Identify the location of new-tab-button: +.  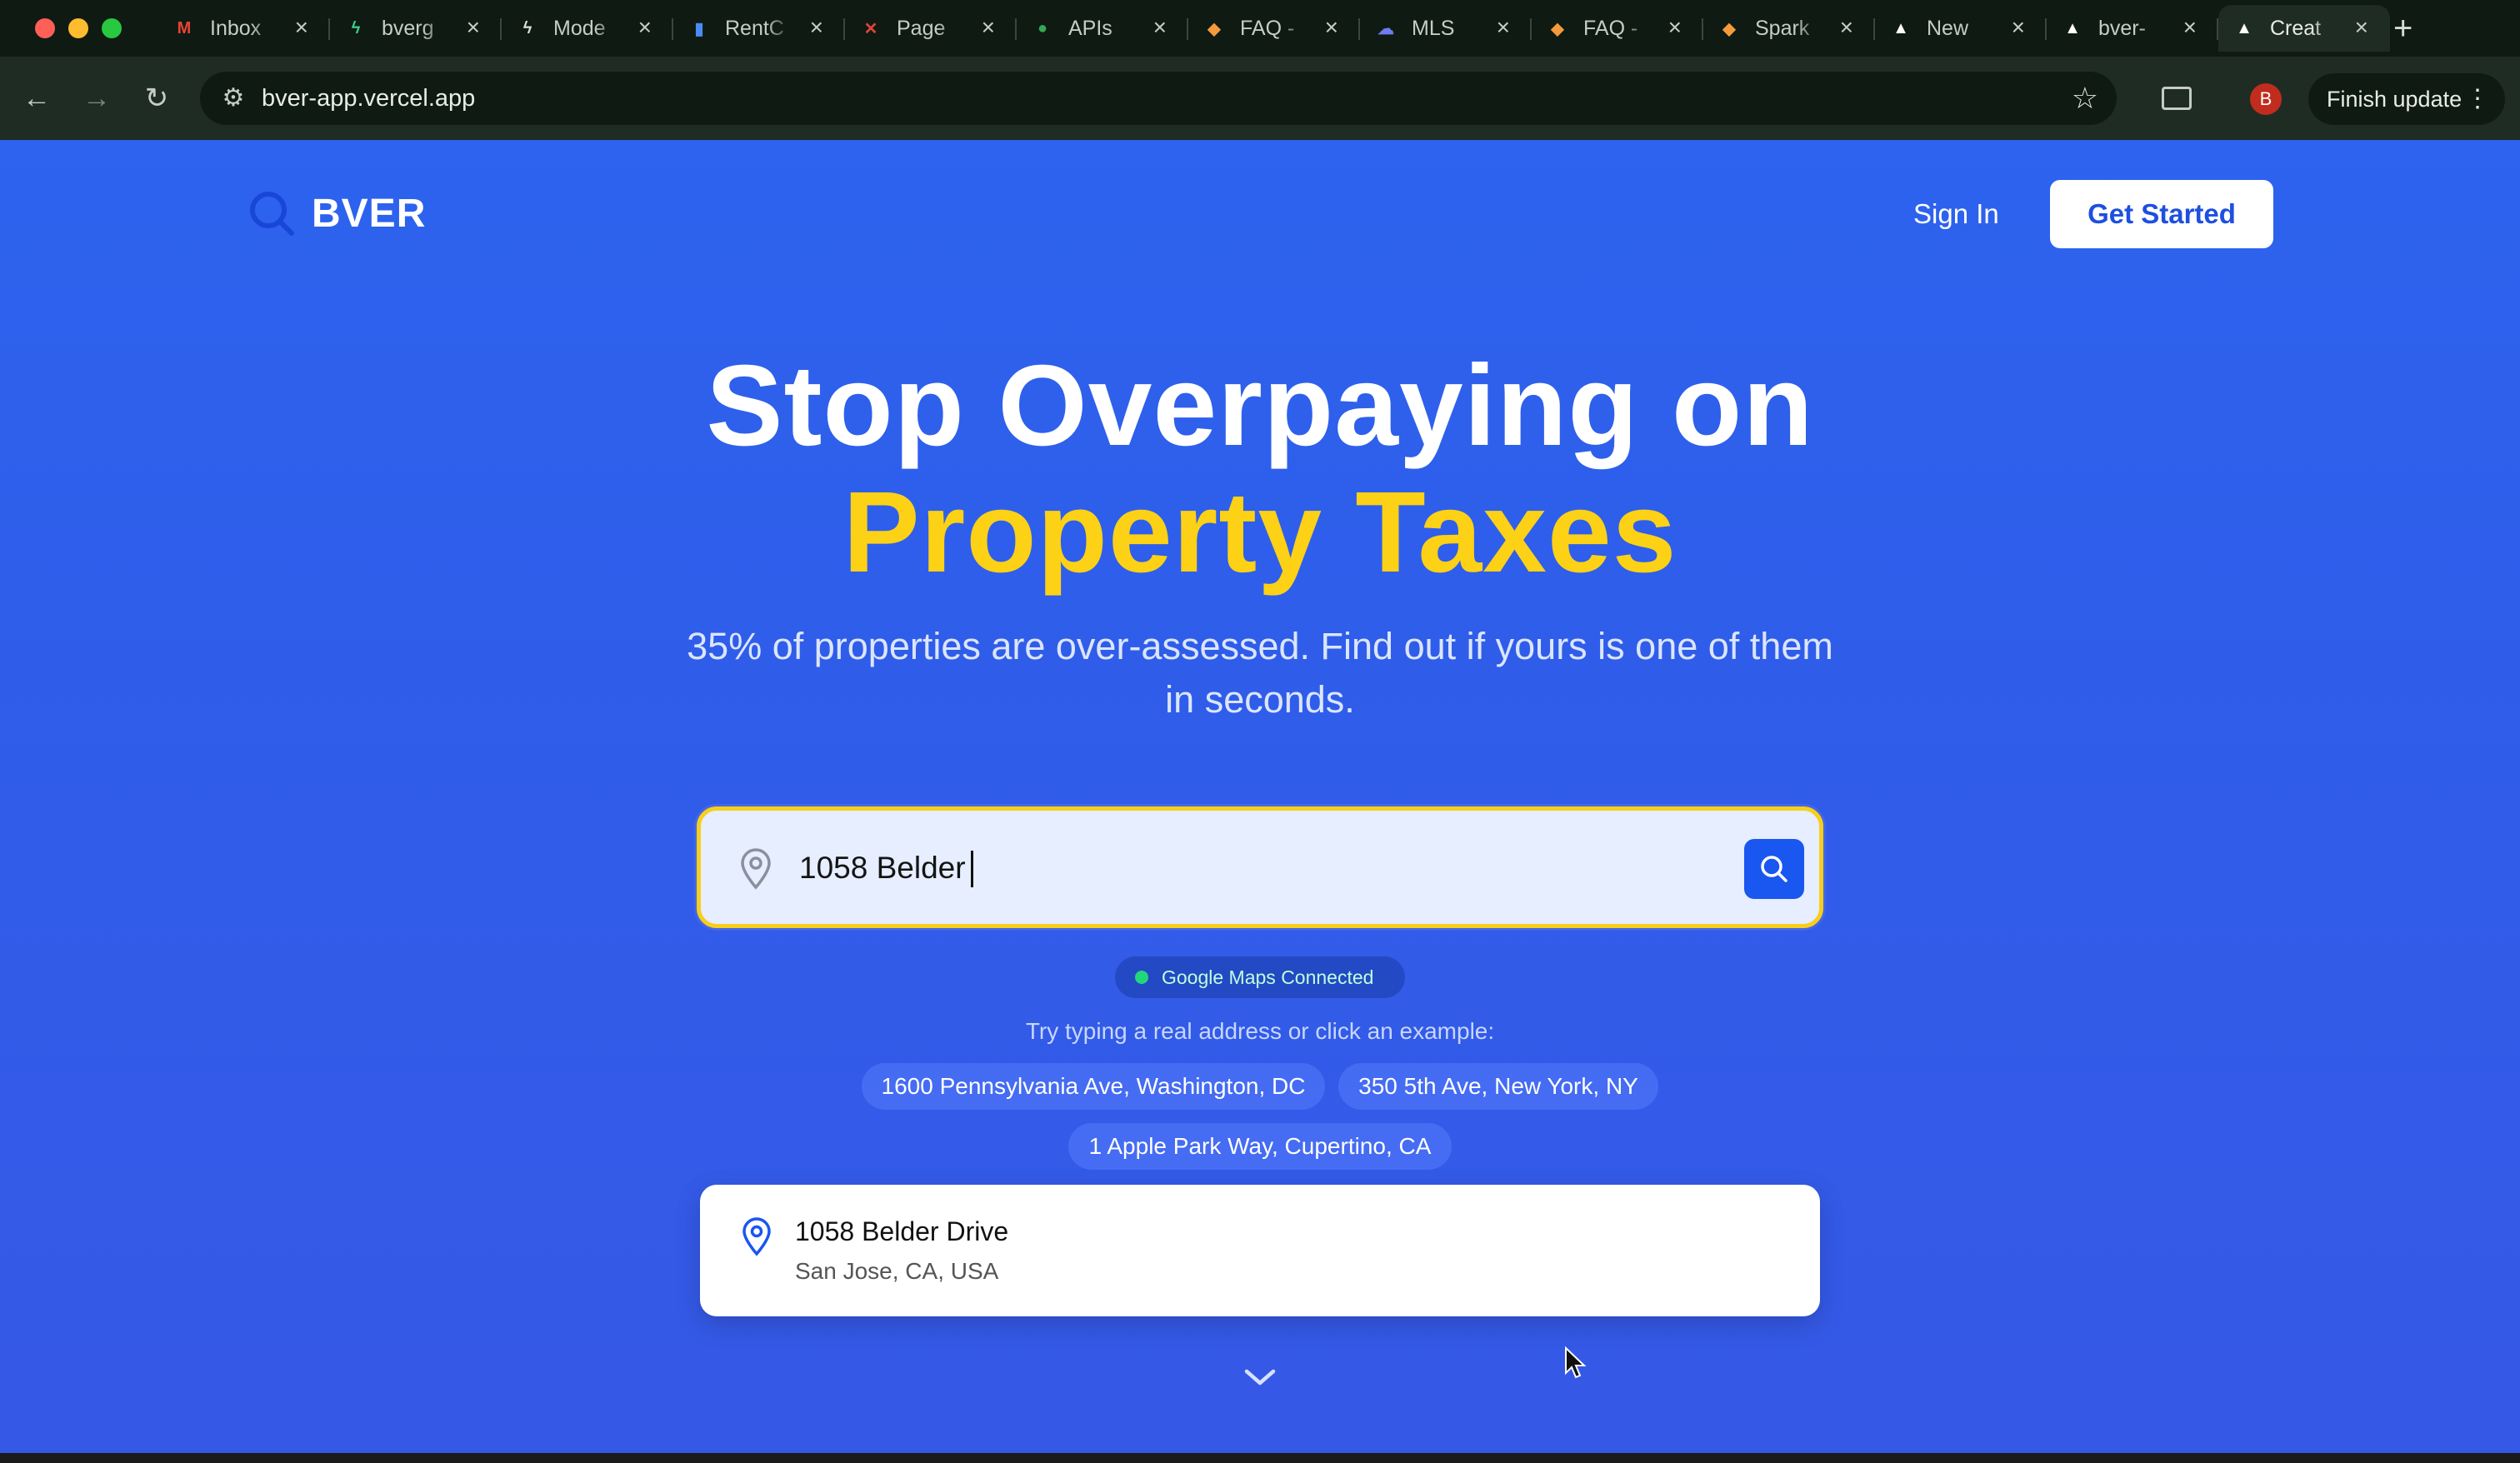
(2402, 28).